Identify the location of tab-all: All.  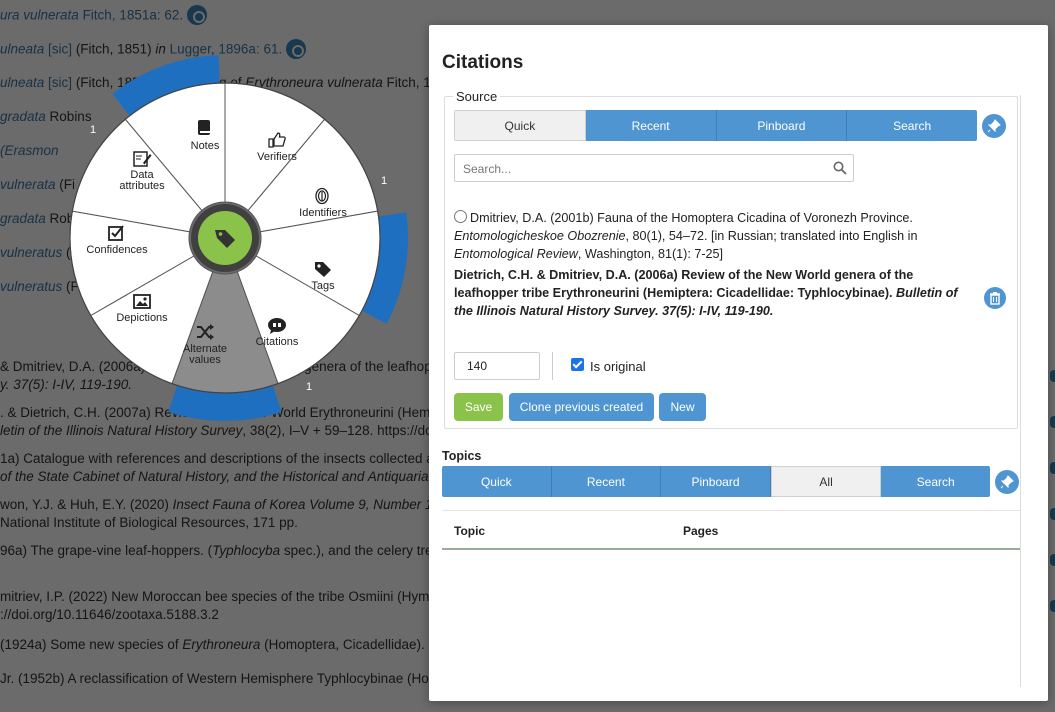
(826, 481).